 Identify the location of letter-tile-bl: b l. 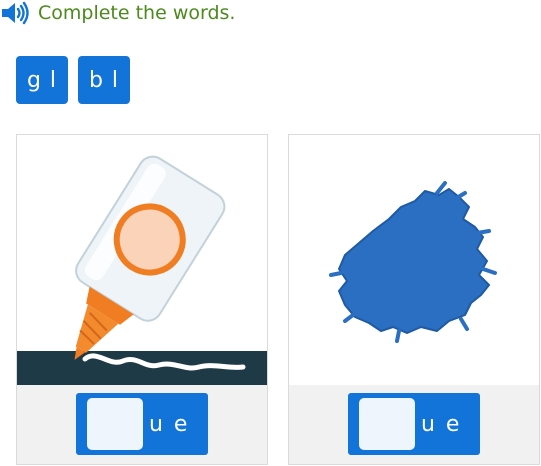
(104, 80).